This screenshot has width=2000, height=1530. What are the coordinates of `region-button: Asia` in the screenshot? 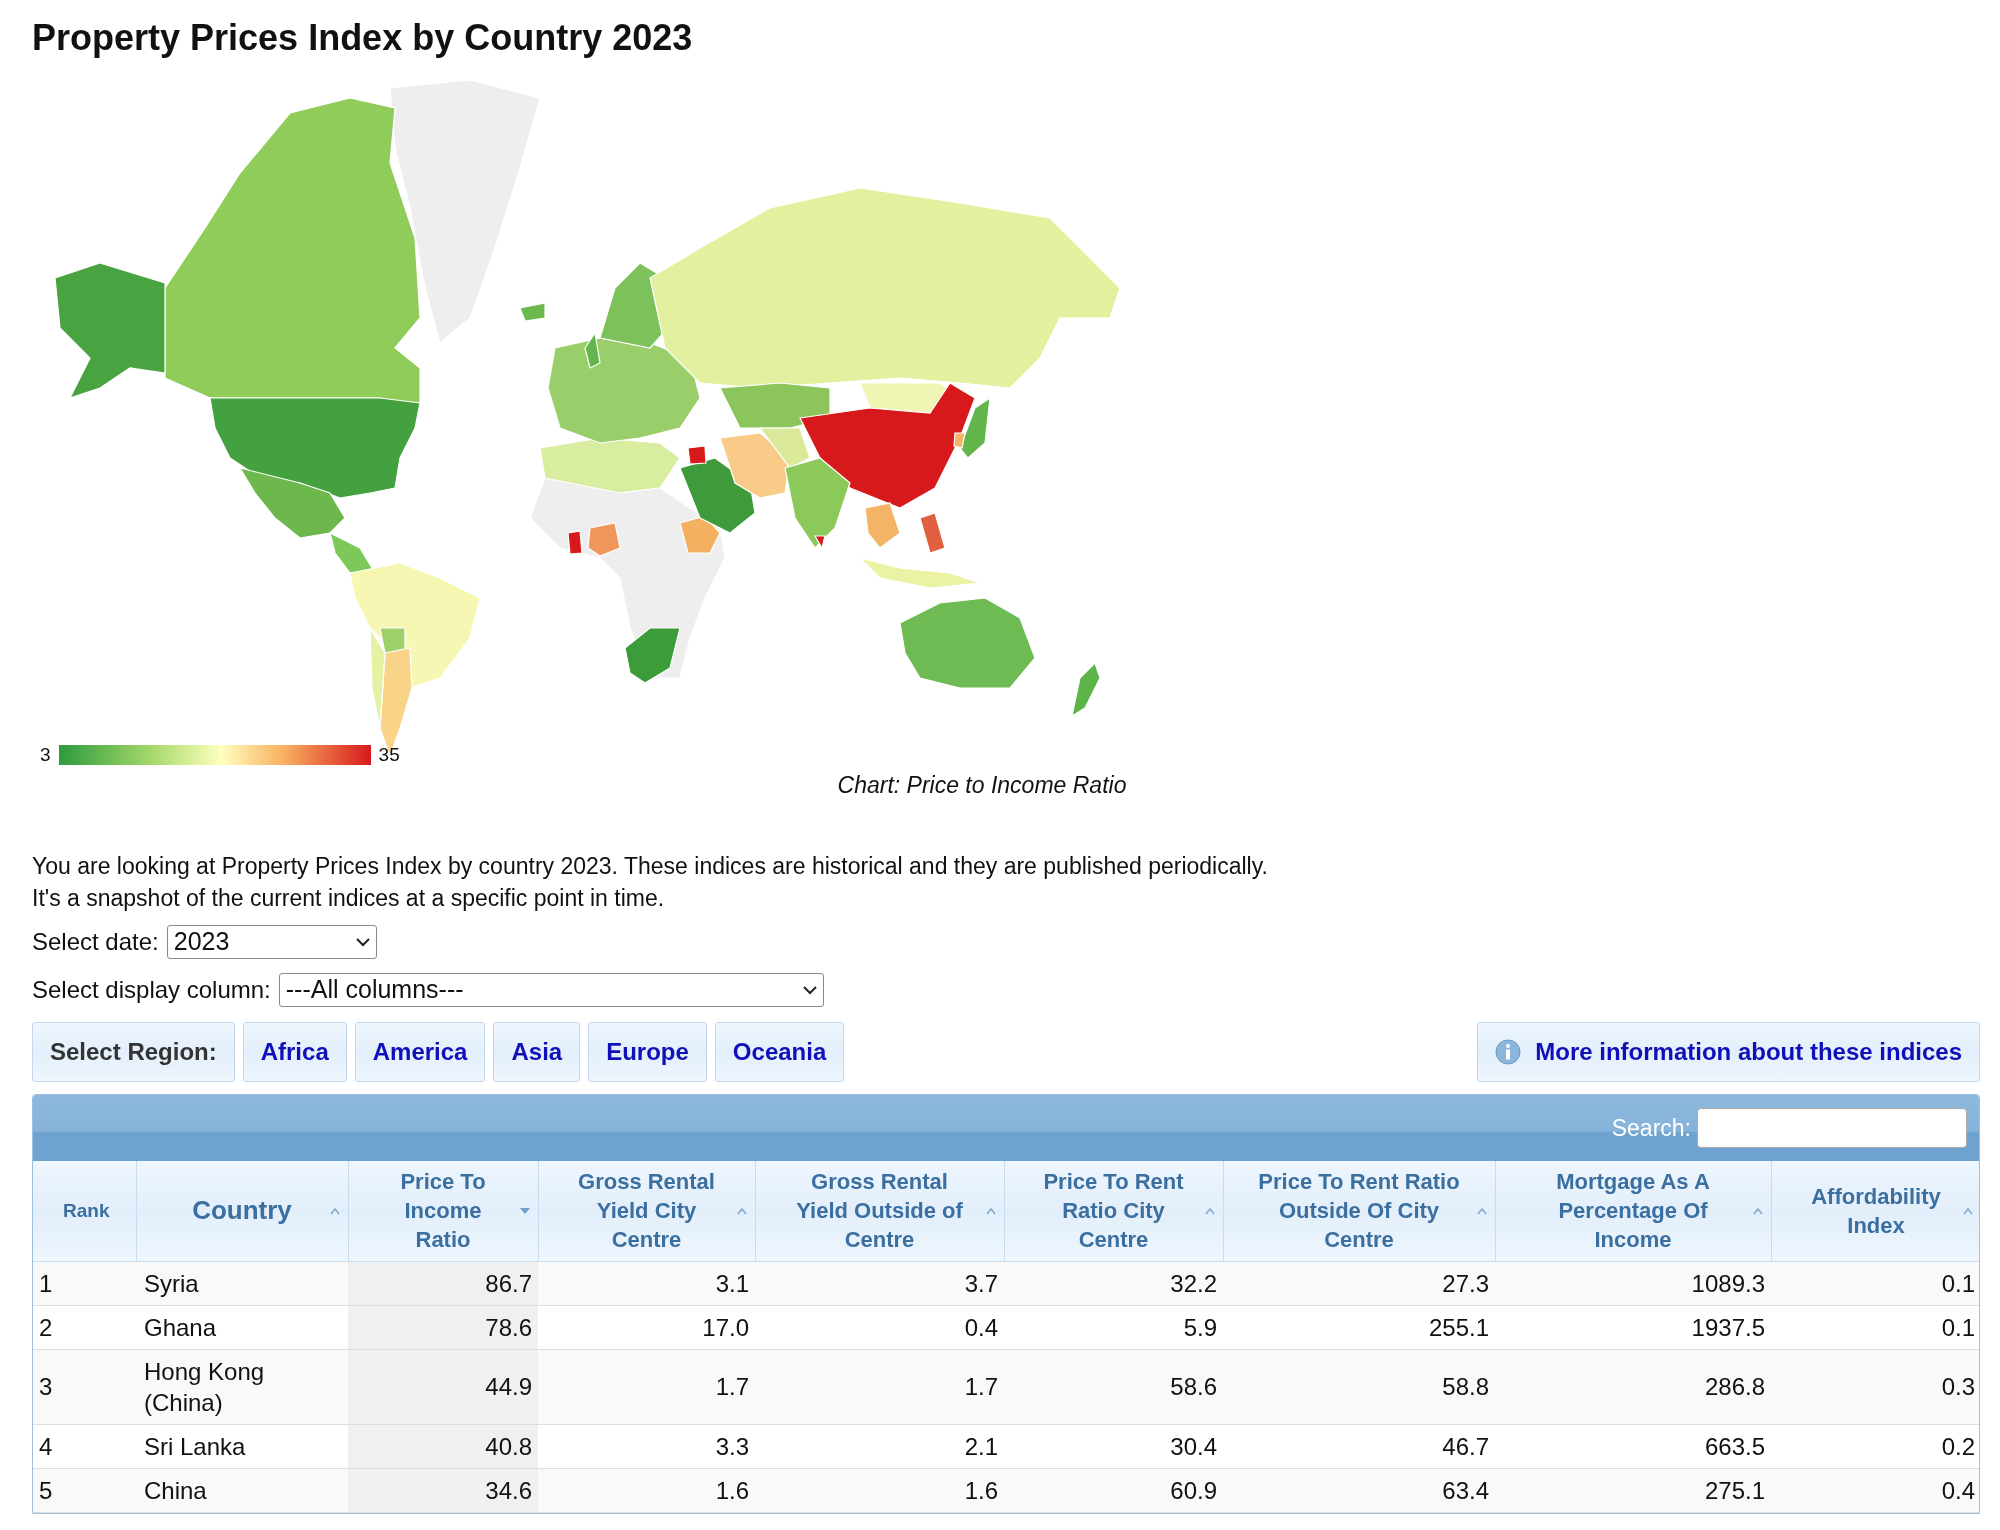 It's located at (537, 1052).